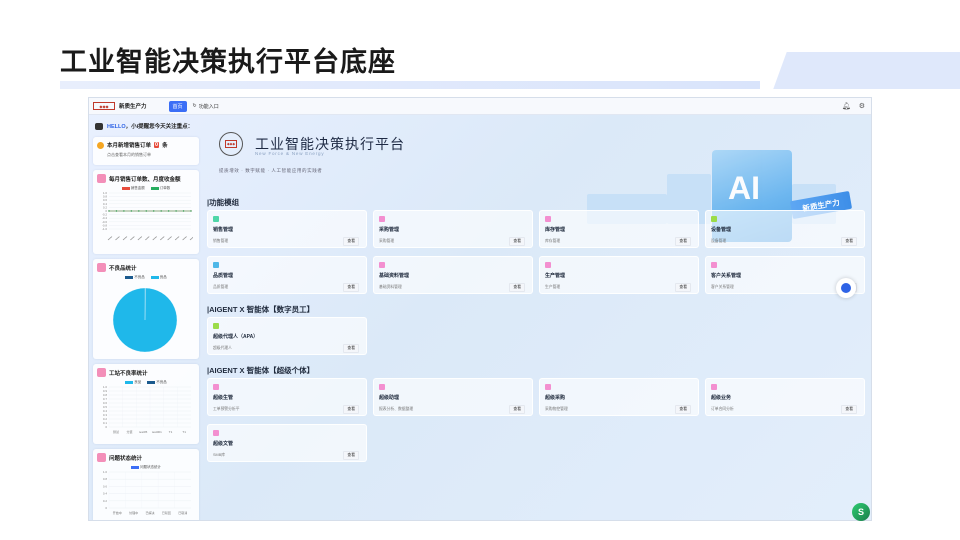 The image size is (960, 540). I want to click on module-desc: 基础资料管理, so click(390, 287).